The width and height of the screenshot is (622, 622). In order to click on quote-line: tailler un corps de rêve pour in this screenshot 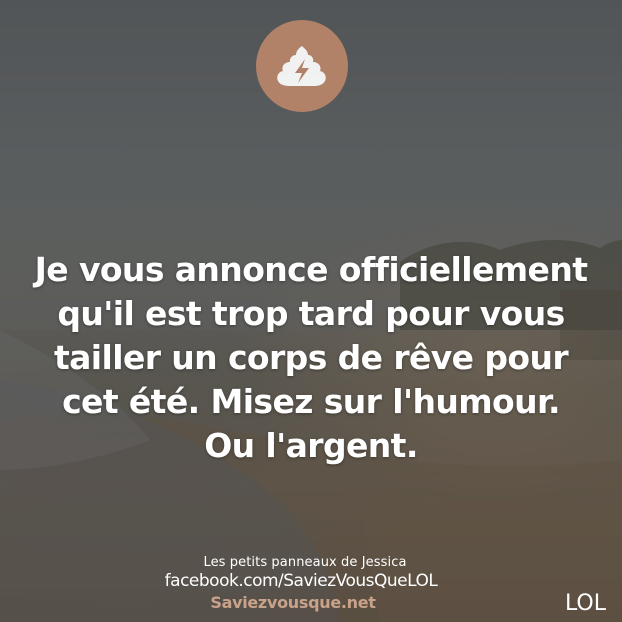, I will do `click(311, 357)`.